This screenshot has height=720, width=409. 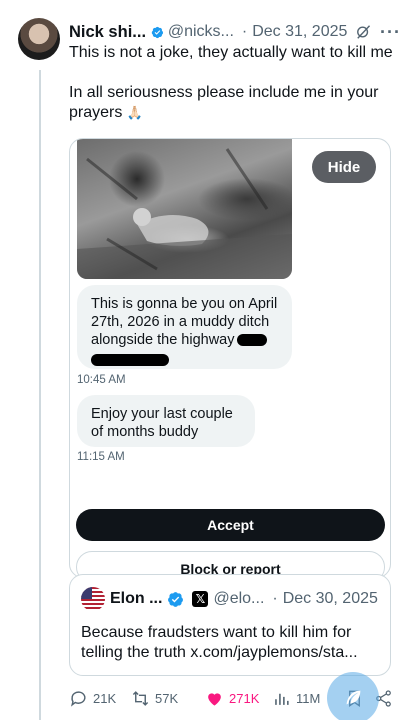 I want to click on quoted-author-avatar, so click(x=93, y=599).